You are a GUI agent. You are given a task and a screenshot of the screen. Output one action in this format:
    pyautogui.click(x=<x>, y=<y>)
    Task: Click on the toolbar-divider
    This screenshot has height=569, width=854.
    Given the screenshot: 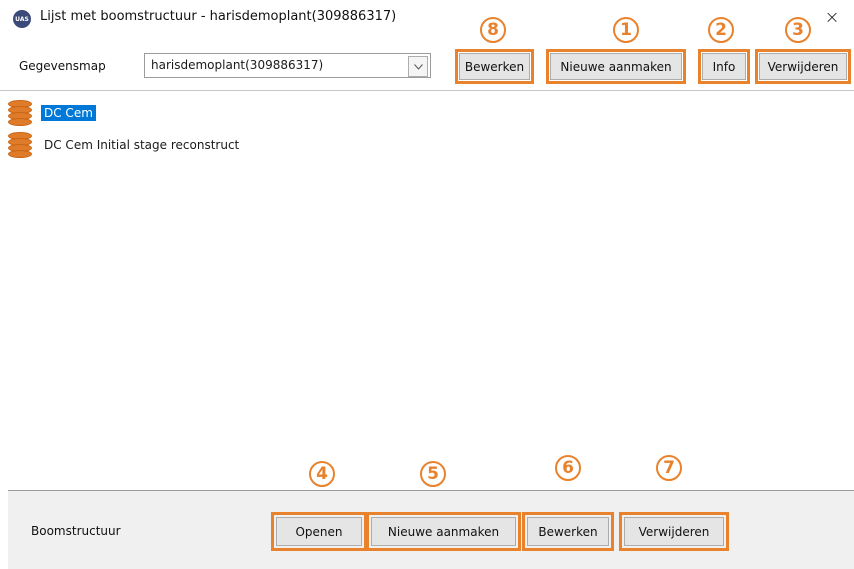 What is the action you would take?
    pyautogui.click(x=427, y=90)
    